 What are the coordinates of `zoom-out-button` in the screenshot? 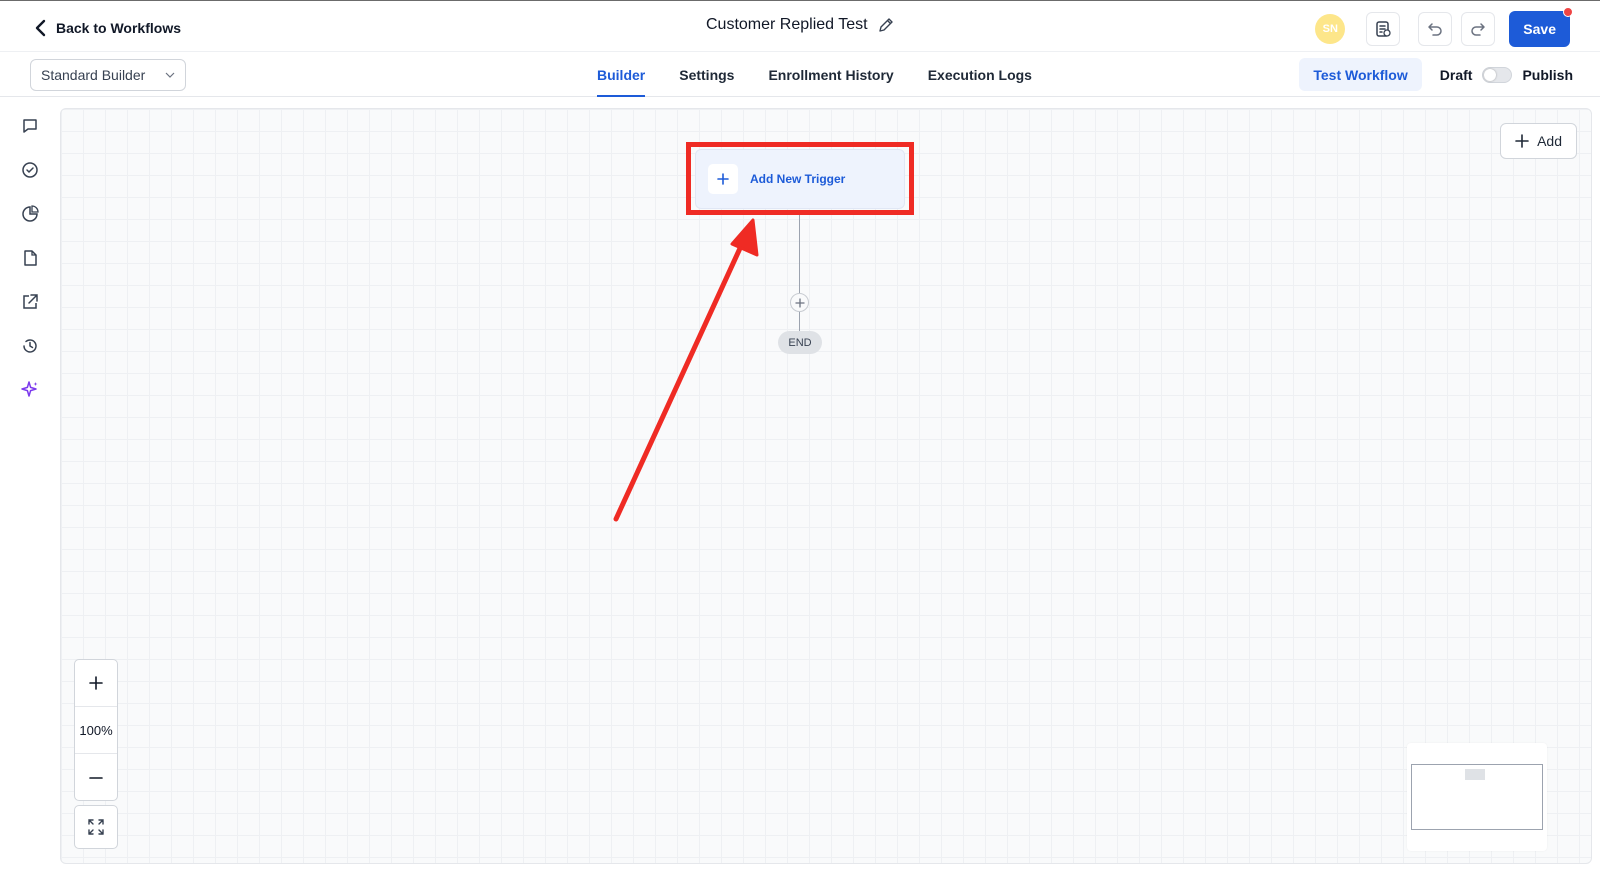 It's located at (96, 777).